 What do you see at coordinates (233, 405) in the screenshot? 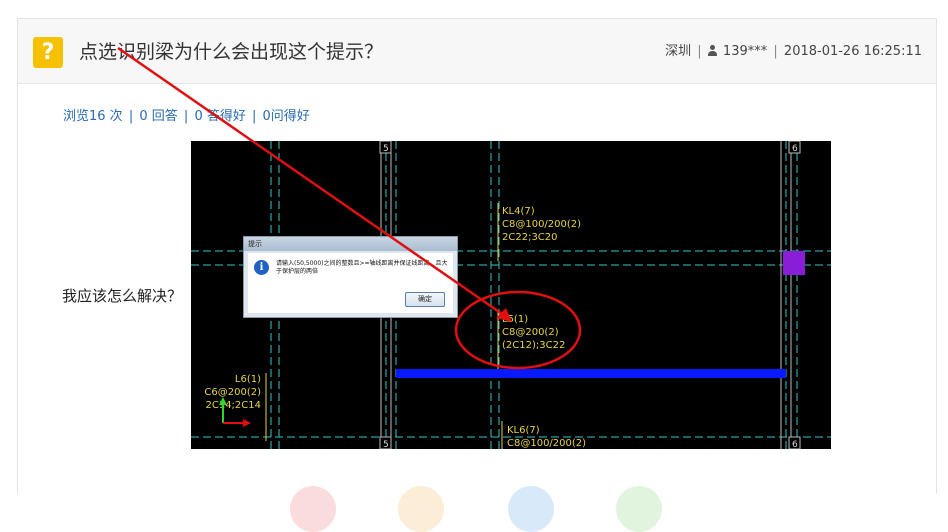
I see `cad-label: 2C14;2C14` at bounding box center [233, 405].